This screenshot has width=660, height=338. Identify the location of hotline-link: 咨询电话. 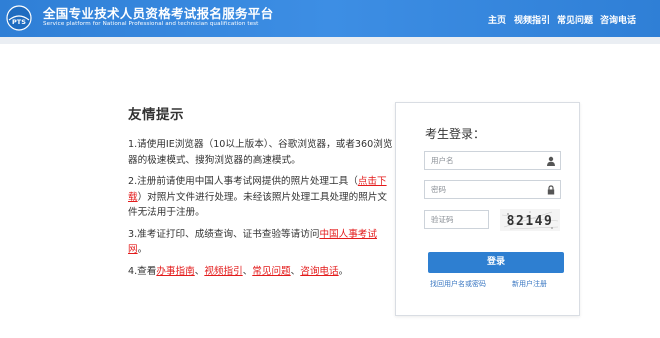
(319, 271).